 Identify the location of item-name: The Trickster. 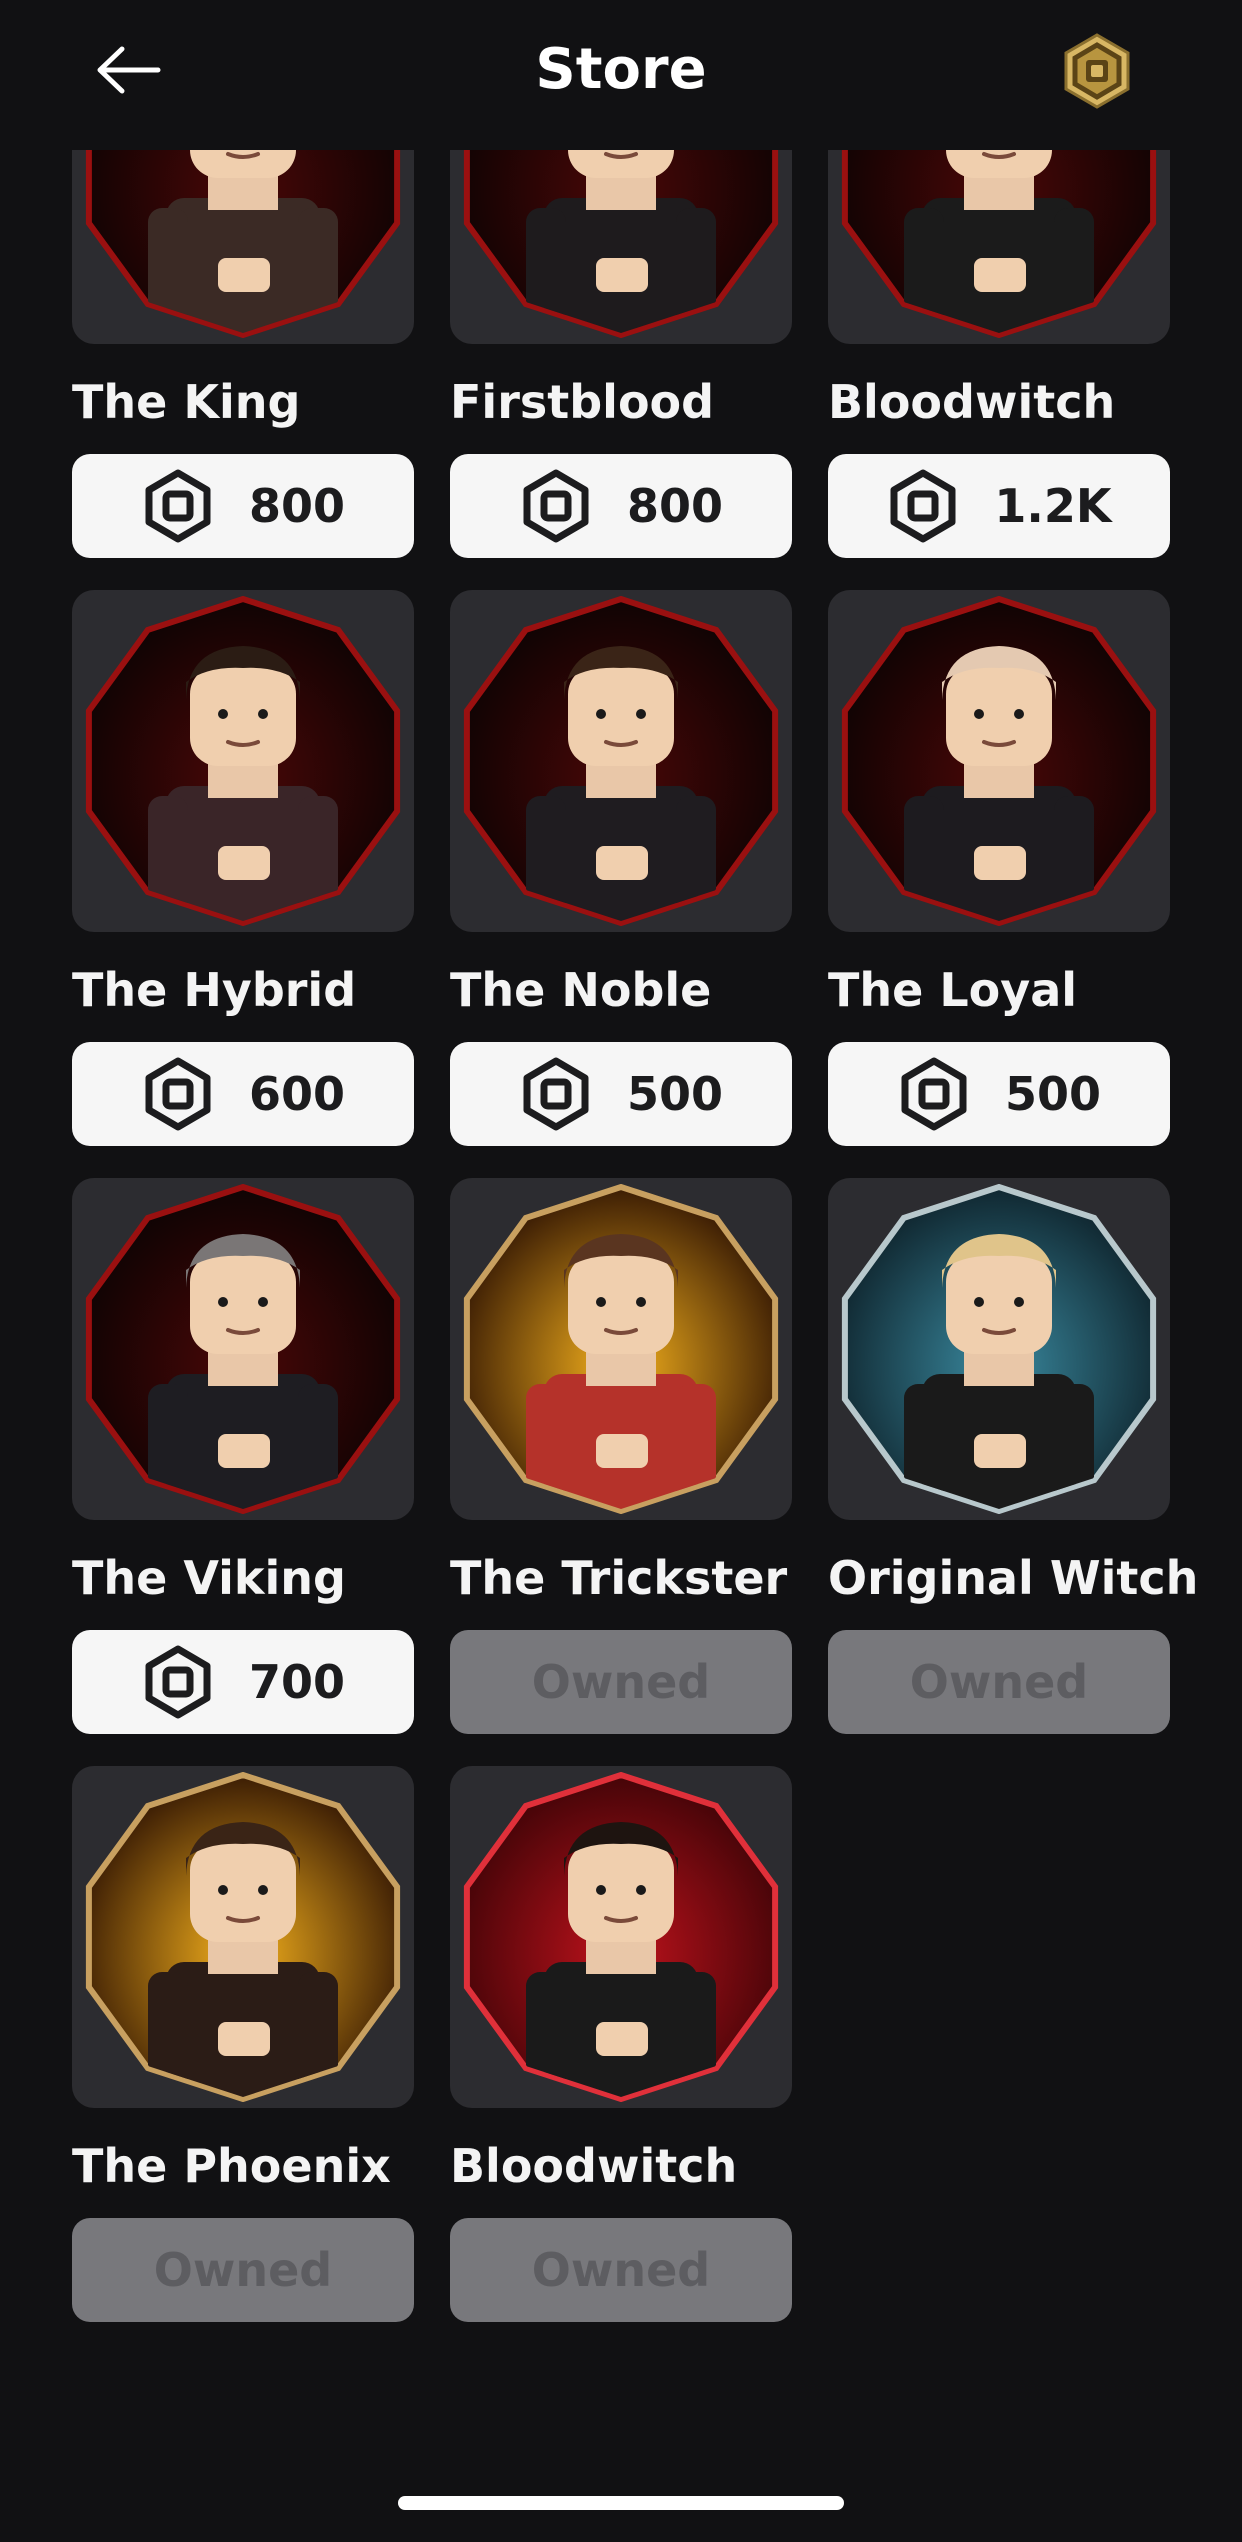
(619, 1578).